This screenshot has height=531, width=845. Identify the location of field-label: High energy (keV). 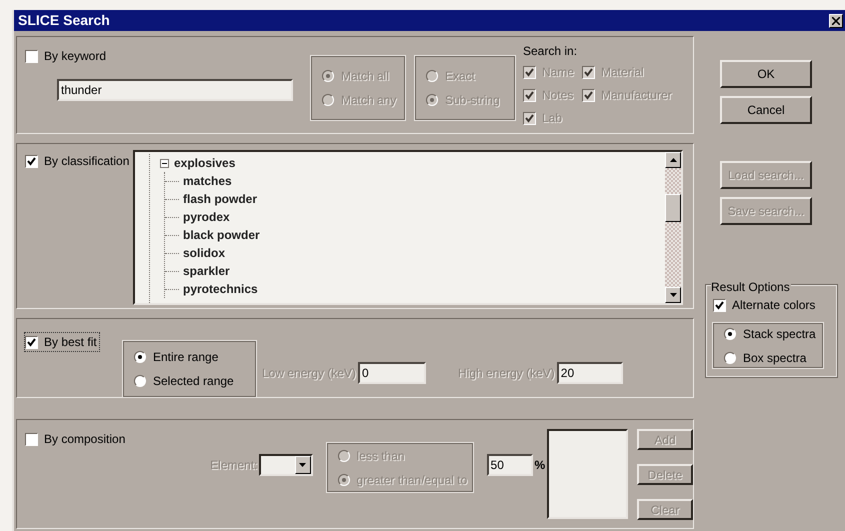
(506, 373).